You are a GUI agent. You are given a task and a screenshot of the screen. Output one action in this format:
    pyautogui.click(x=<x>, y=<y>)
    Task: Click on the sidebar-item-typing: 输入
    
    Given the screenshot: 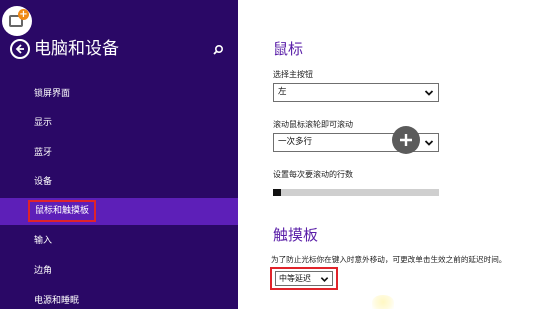 What is the action you would take?
    pyautogui.click(x=131, y=241)
    